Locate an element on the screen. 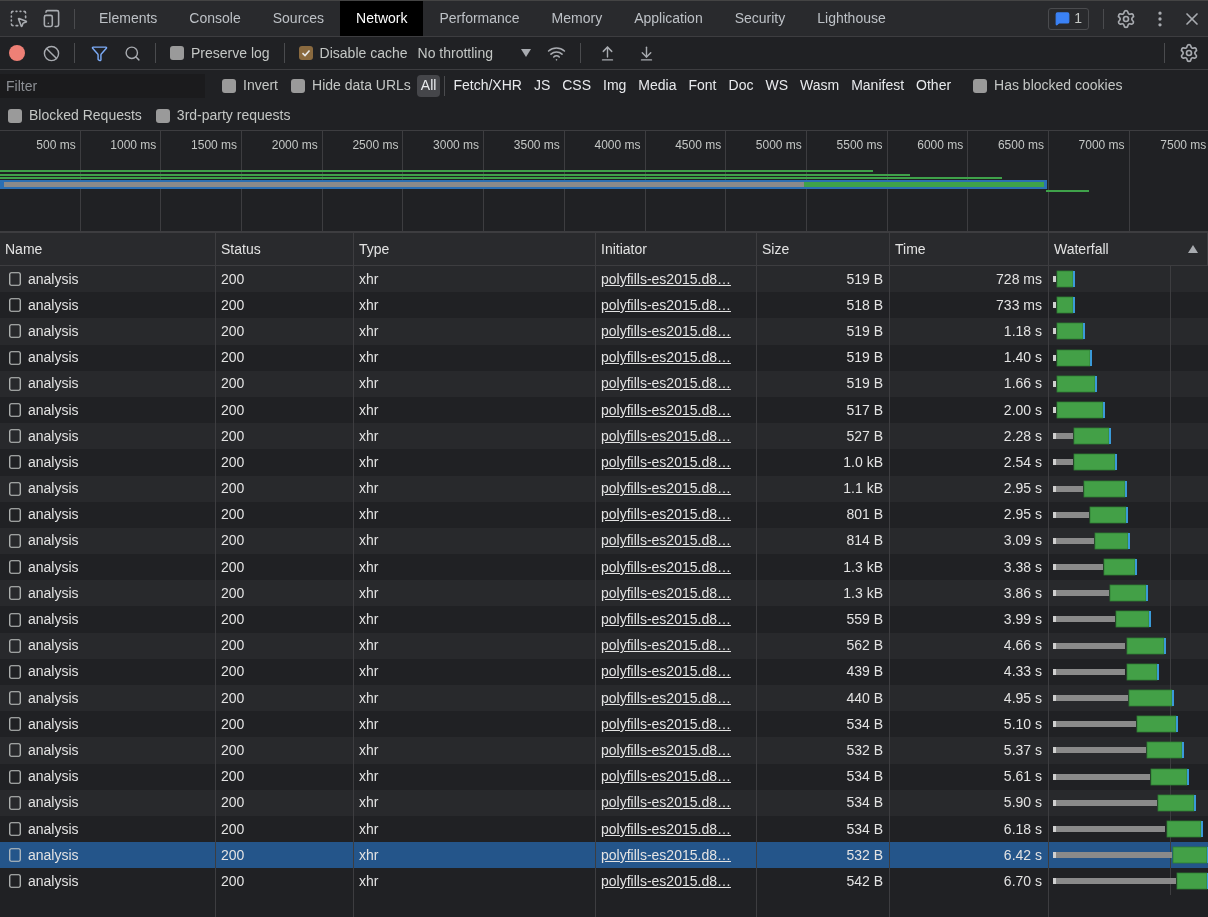 The height and width of the screenshot is (917, 1208). type-filter: Font is located at coordinates (702, 85).